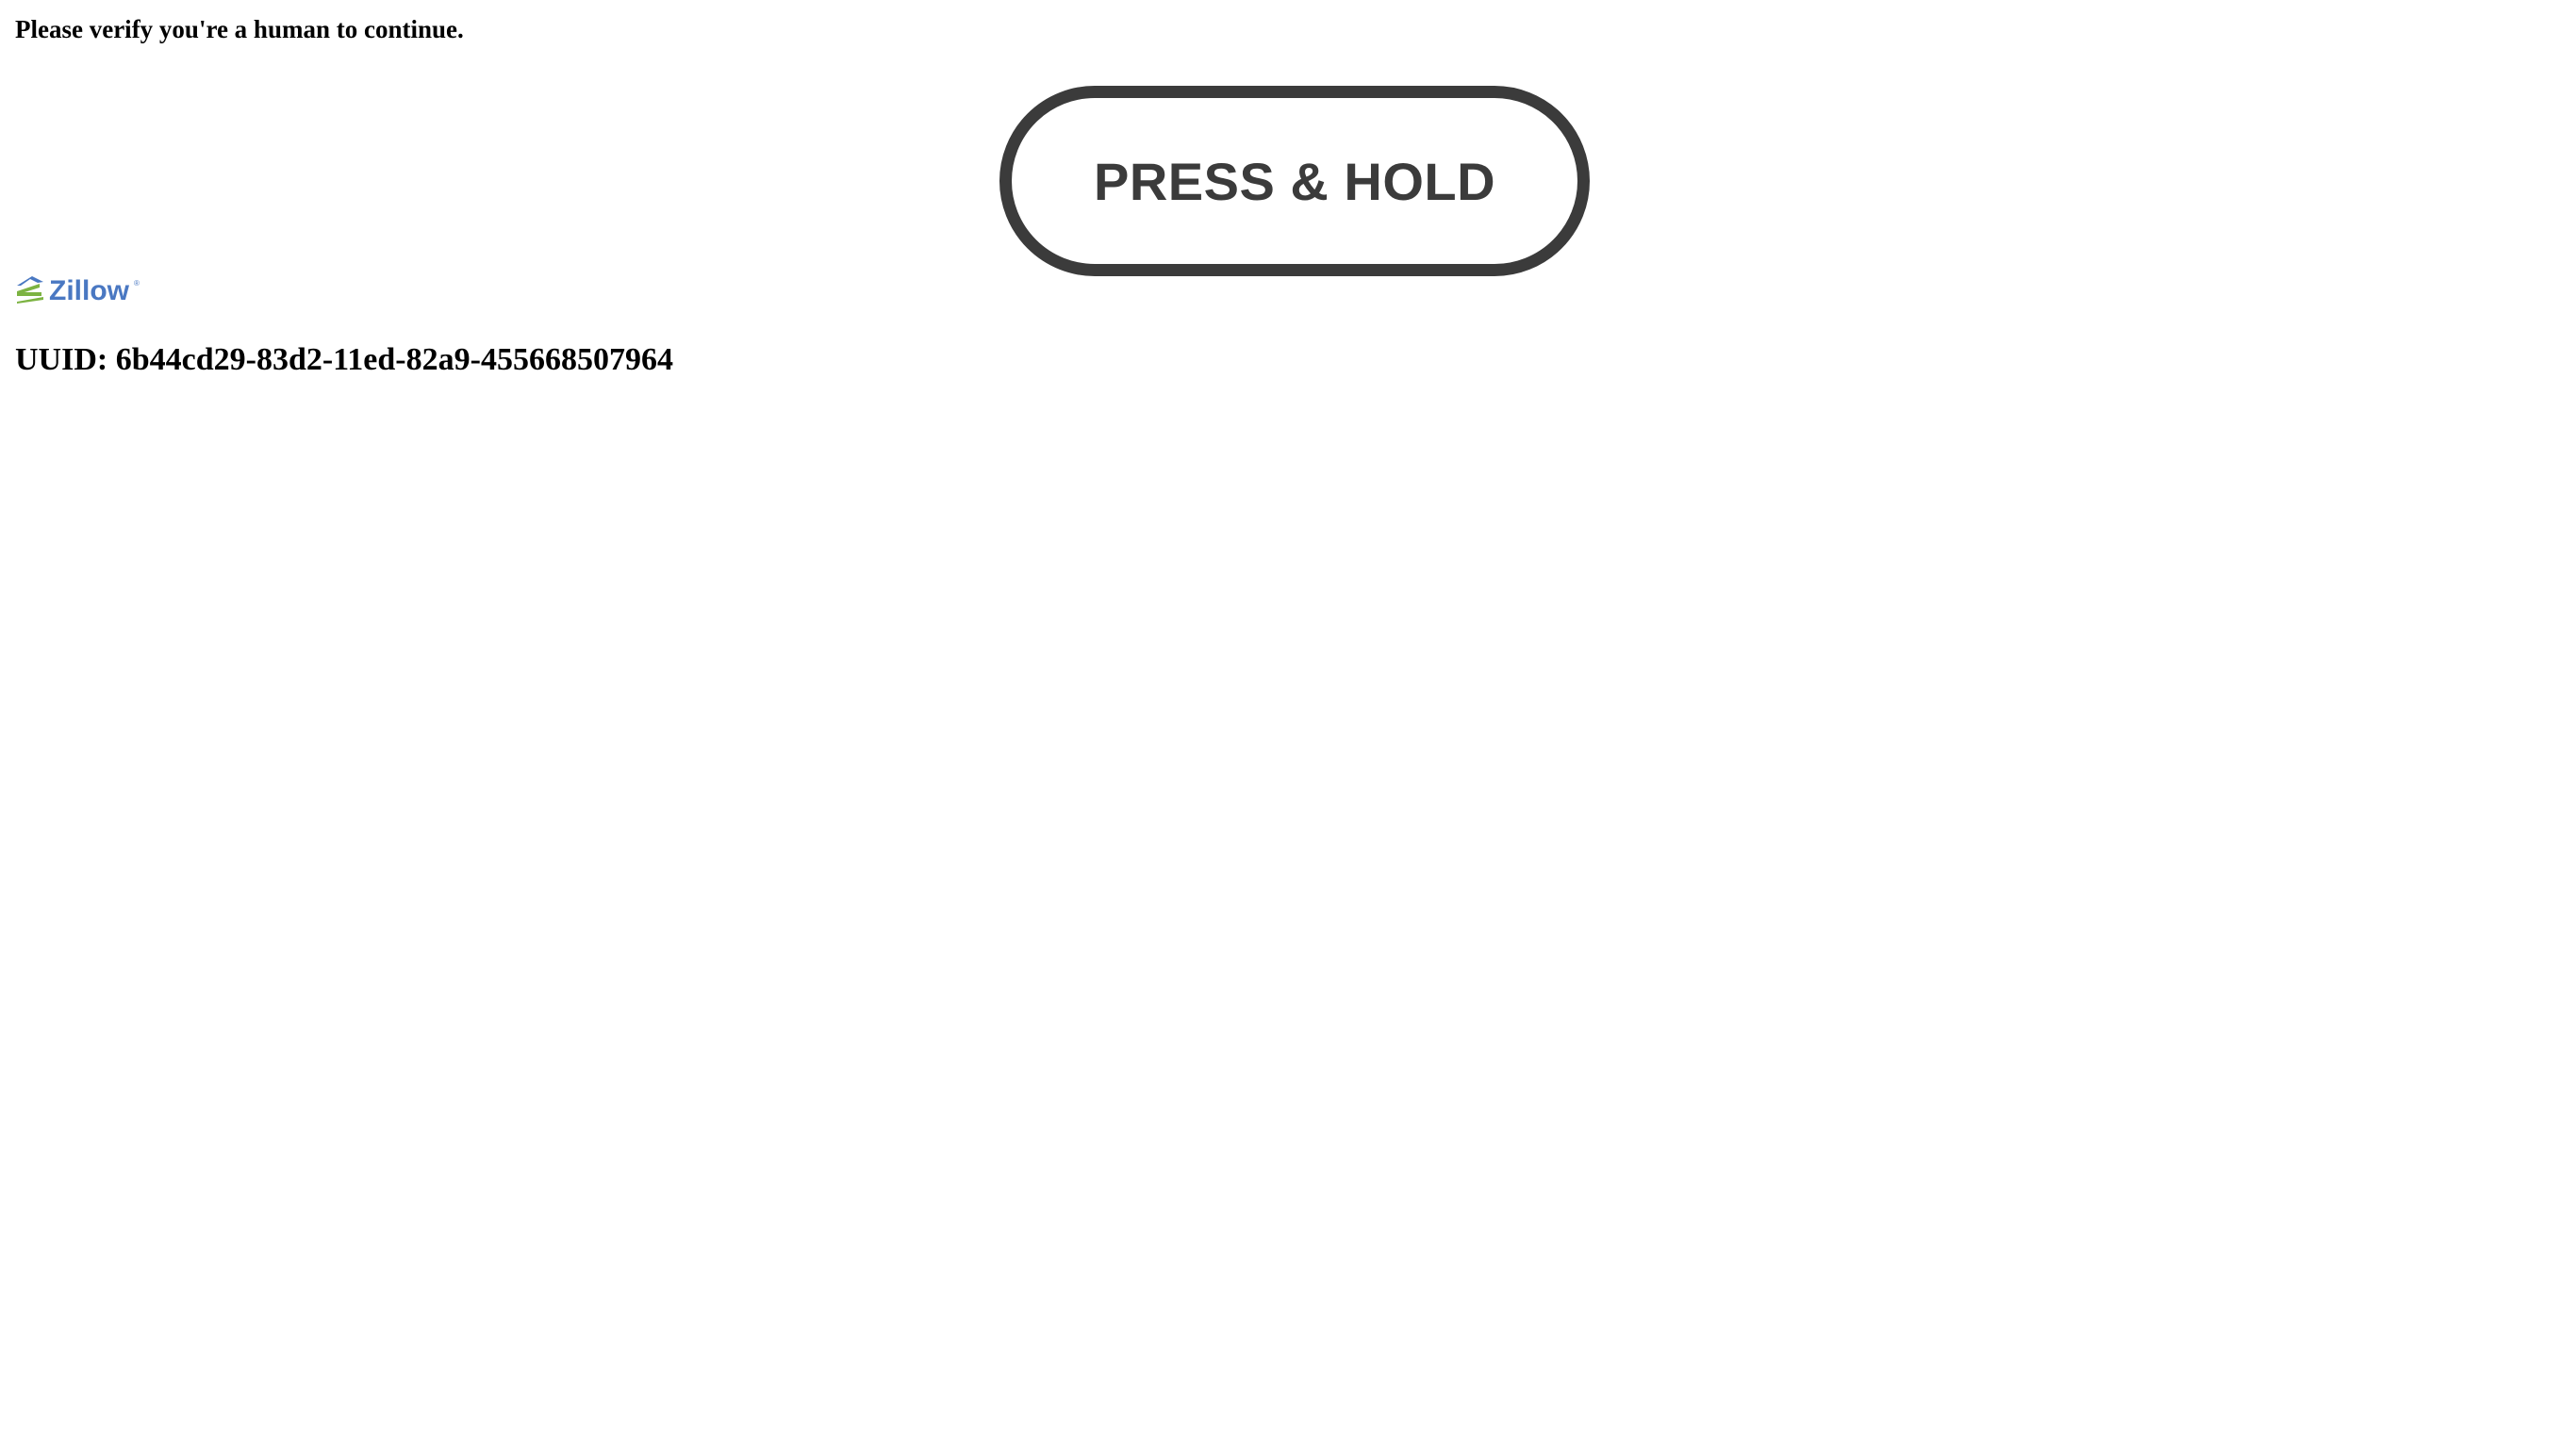 The height and width of the screenshot is (1448, 2576). I want to click on press-and-hold-button: PRESS & HOLD, so click(1294, 181).